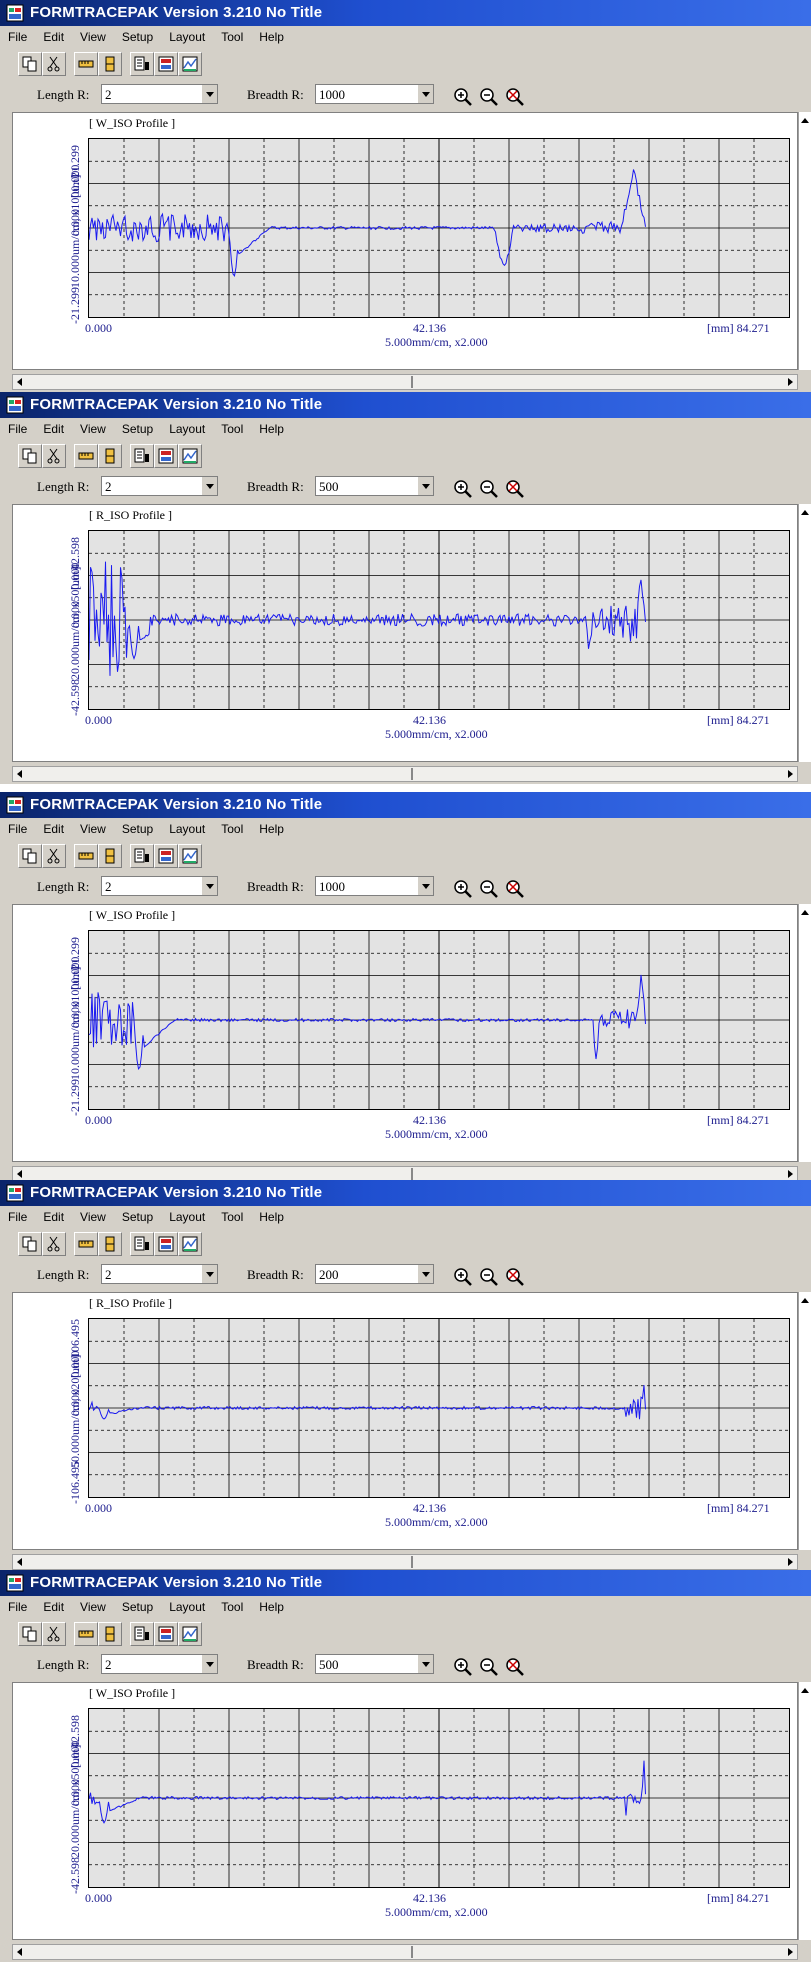  I want to click on breadth-combobox: 500, so click(374, 486).